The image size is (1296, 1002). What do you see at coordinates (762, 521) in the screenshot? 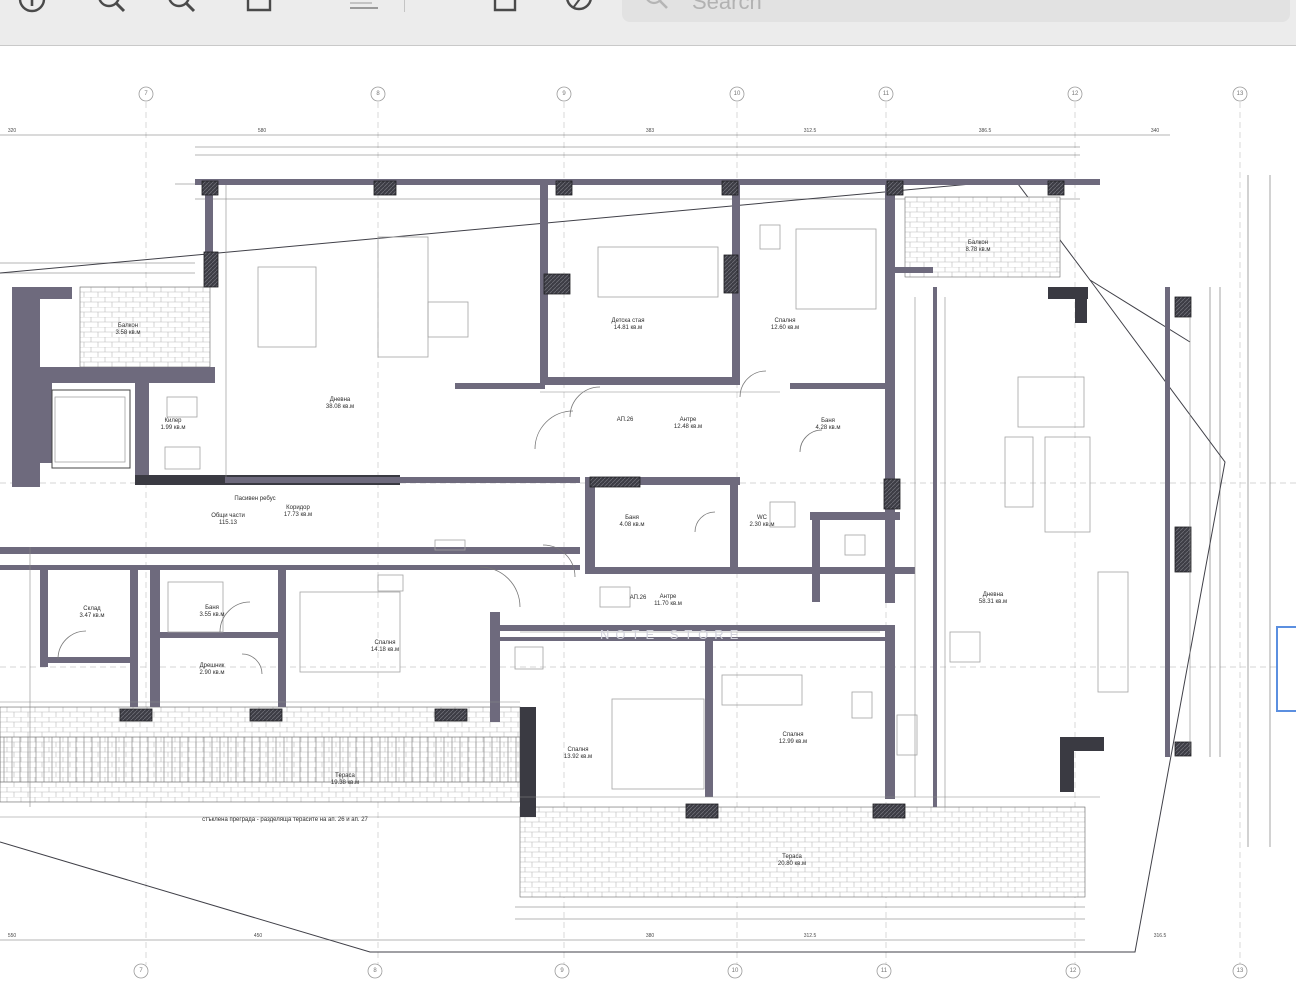
I see `room-label-wc-mid: WC 2.30 кв.м` at bounding box center [762, 521].